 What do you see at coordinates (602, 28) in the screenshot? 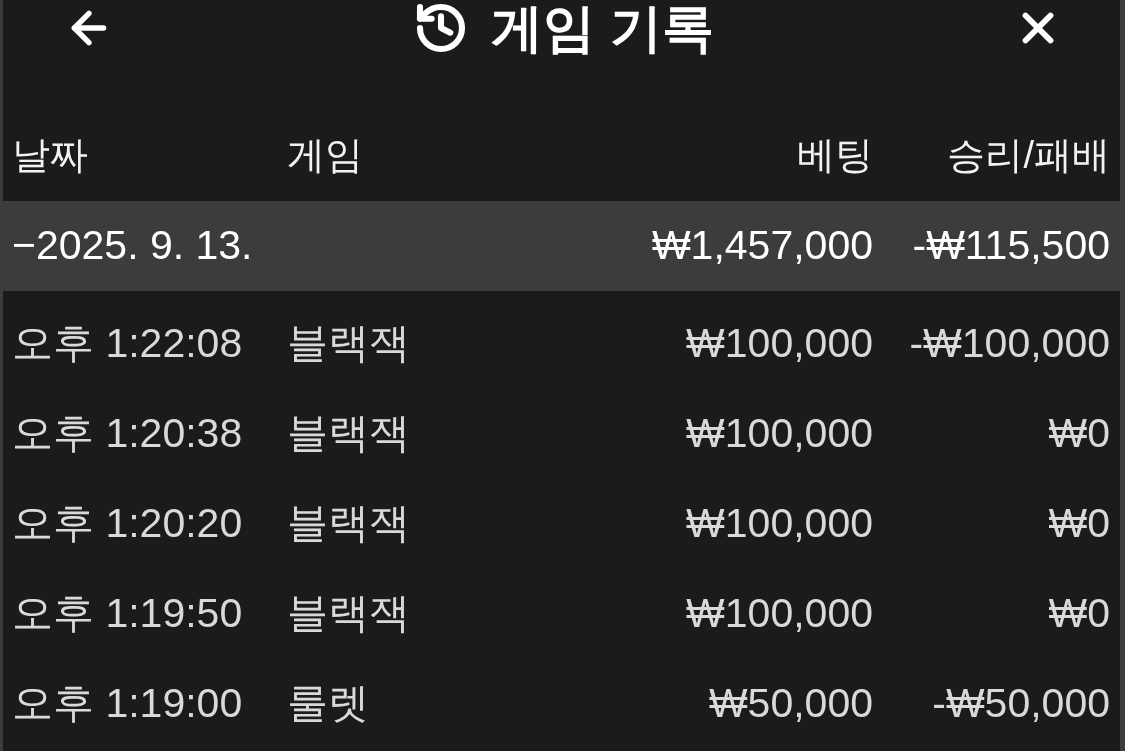
I see `window-title: 게임 기록` at bounding box center [602, 28].